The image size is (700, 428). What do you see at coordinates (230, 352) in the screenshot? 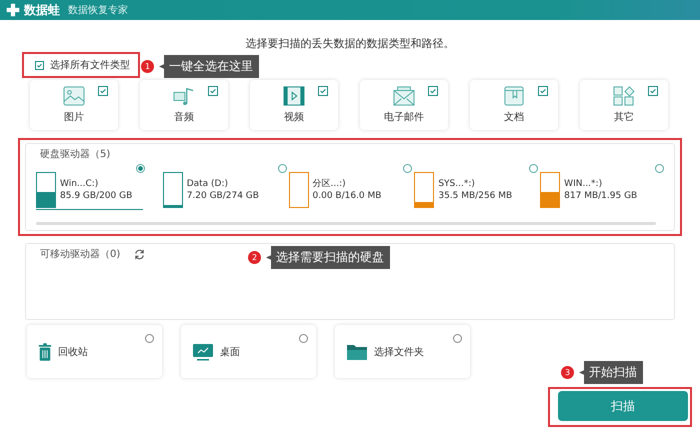
I see `location-label: 桌面` at bounding box center [230, 352].